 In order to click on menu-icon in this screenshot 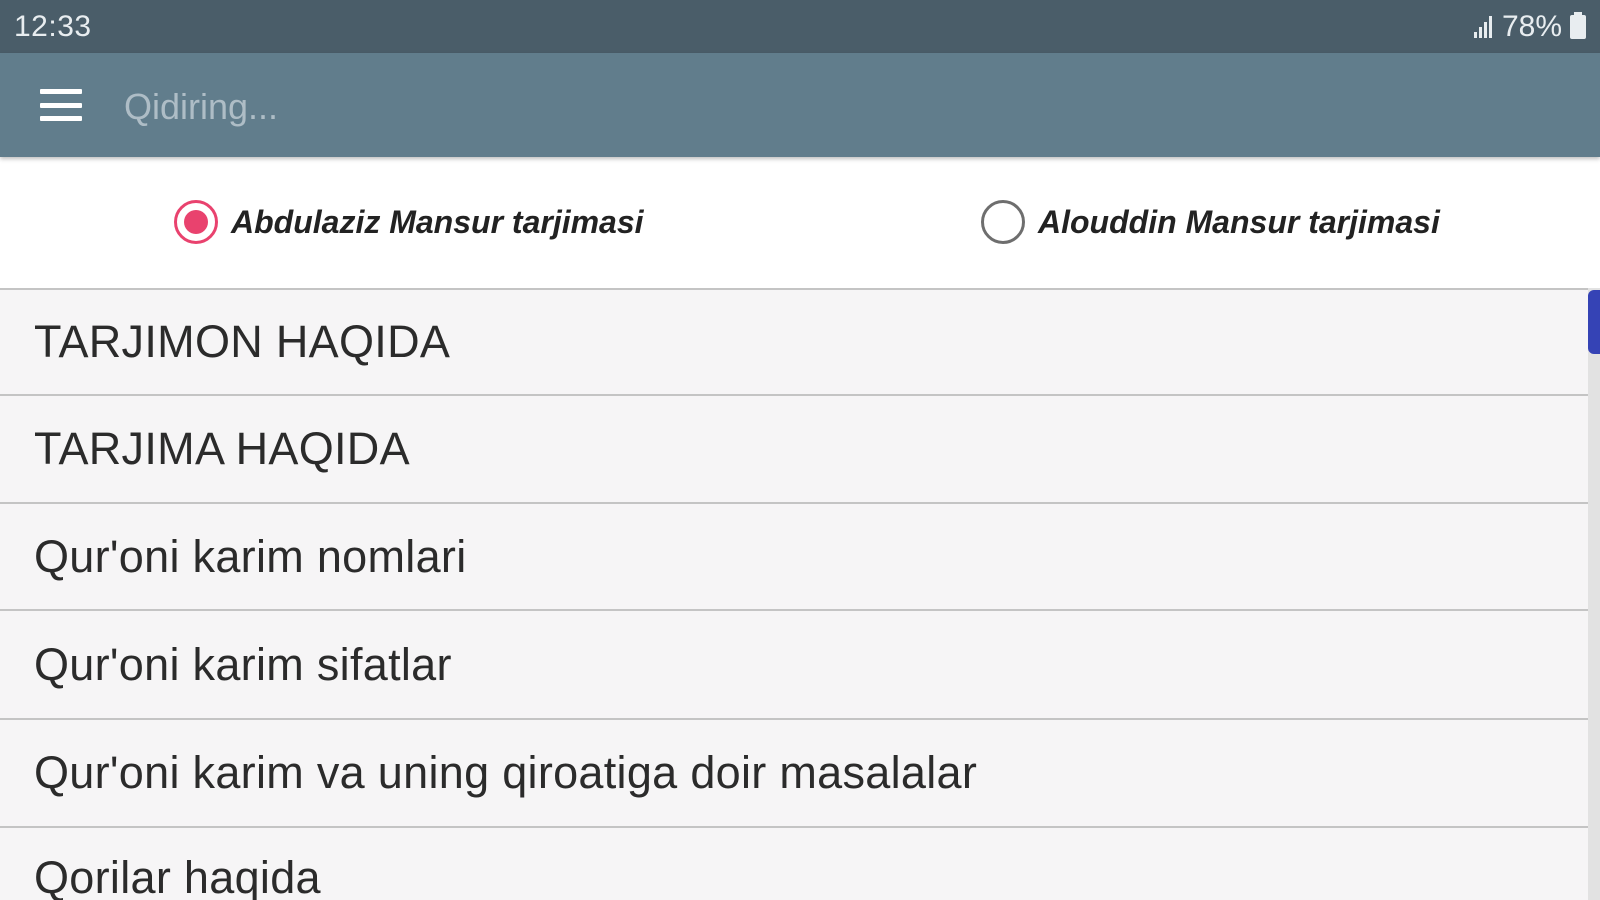, I will do `click(61, 105)`.